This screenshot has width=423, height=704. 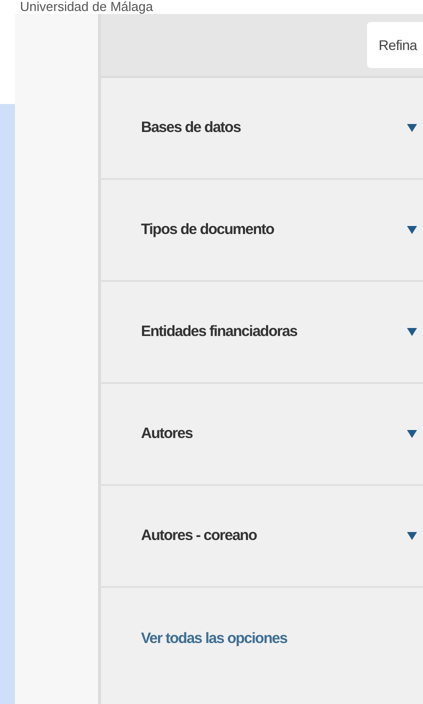 I want to click on facet-row: Autores, so click(x=262, y=435).